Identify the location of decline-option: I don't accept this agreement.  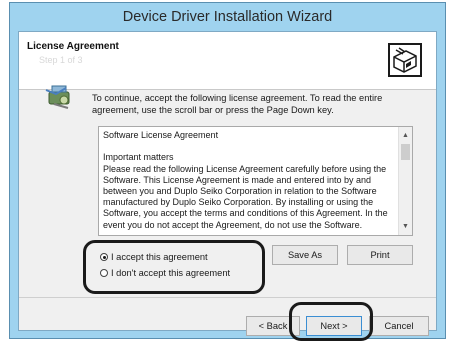
(165, 273).